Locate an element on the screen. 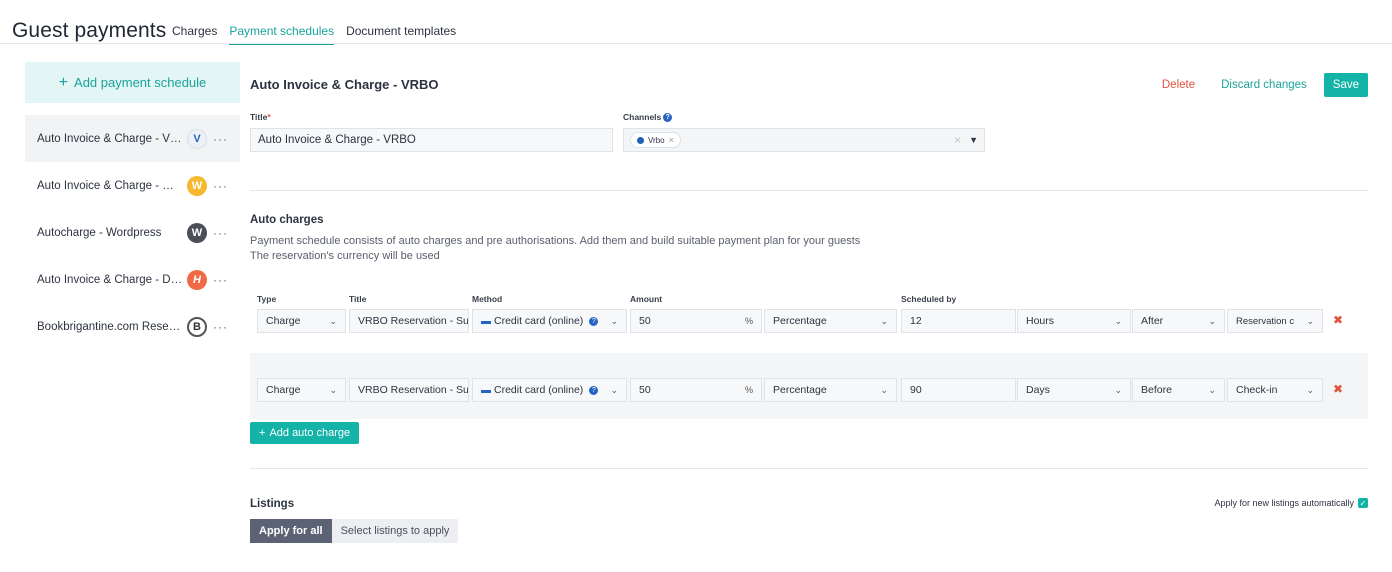  schedule-relation-select: After ⌄ is located at coordinates (1178, 321).